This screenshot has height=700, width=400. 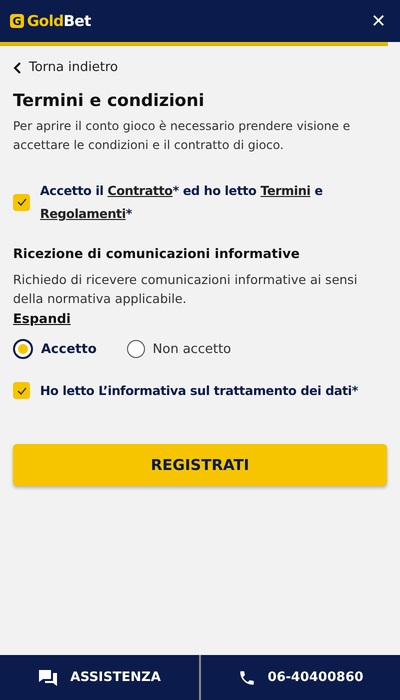 I want to click on radio-label: Accetto, so click(x=69, y=349).